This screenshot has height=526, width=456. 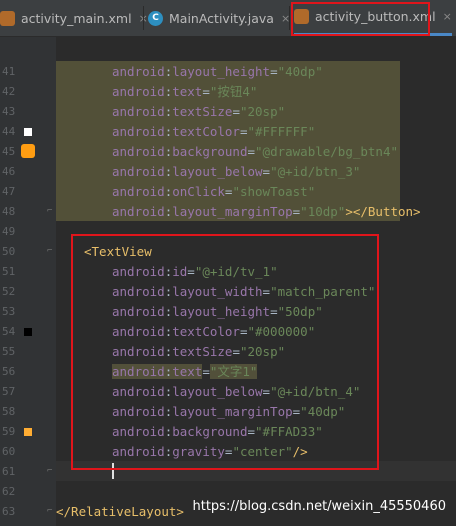 I want to click on gutter-line: 53, so click(x=9, y=311).